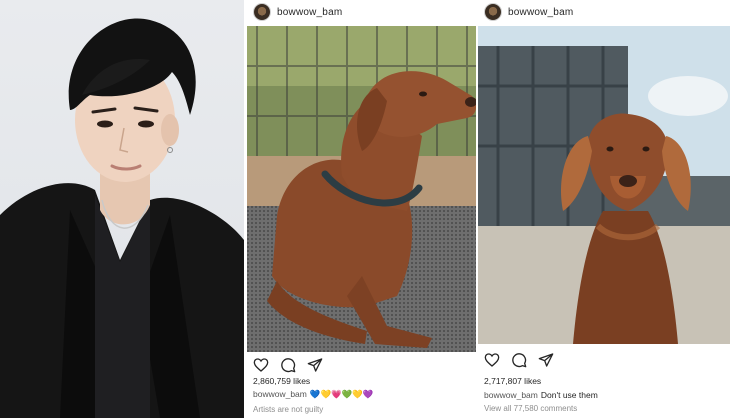 The width and height of the screenshot is (730, 418). I want to click on post-caption: bowwow_bam 💙💛💗💚💛💜, so click(313, 394).